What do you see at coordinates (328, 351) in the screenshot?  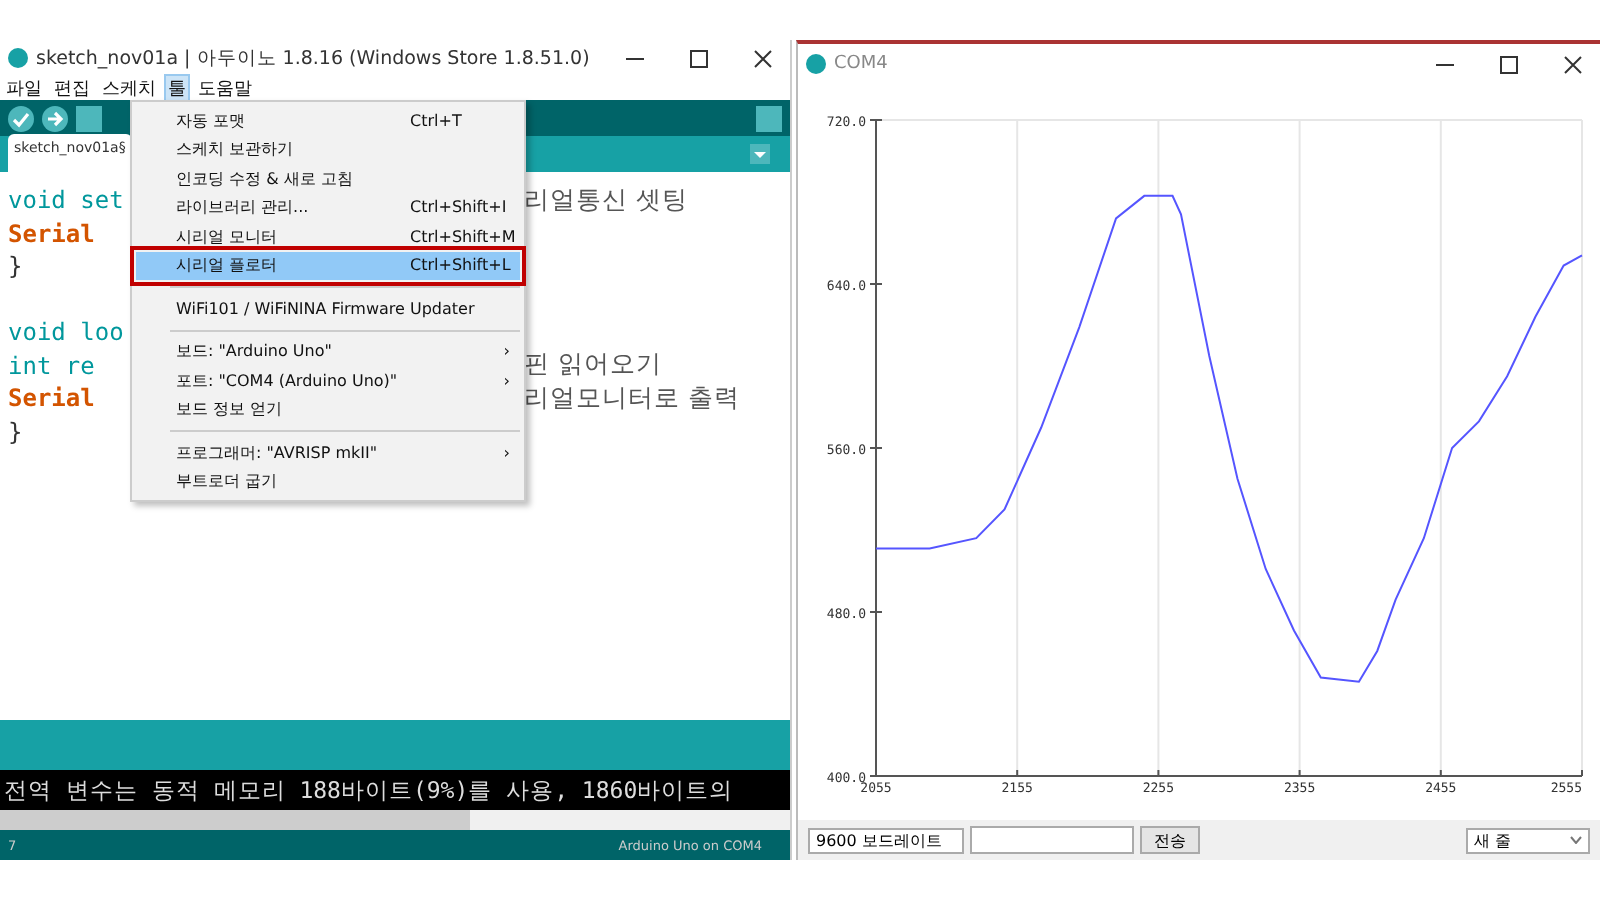 I see `menu-option: 보드: "Arduino Uno" ›` at bounding box center [328, 351].